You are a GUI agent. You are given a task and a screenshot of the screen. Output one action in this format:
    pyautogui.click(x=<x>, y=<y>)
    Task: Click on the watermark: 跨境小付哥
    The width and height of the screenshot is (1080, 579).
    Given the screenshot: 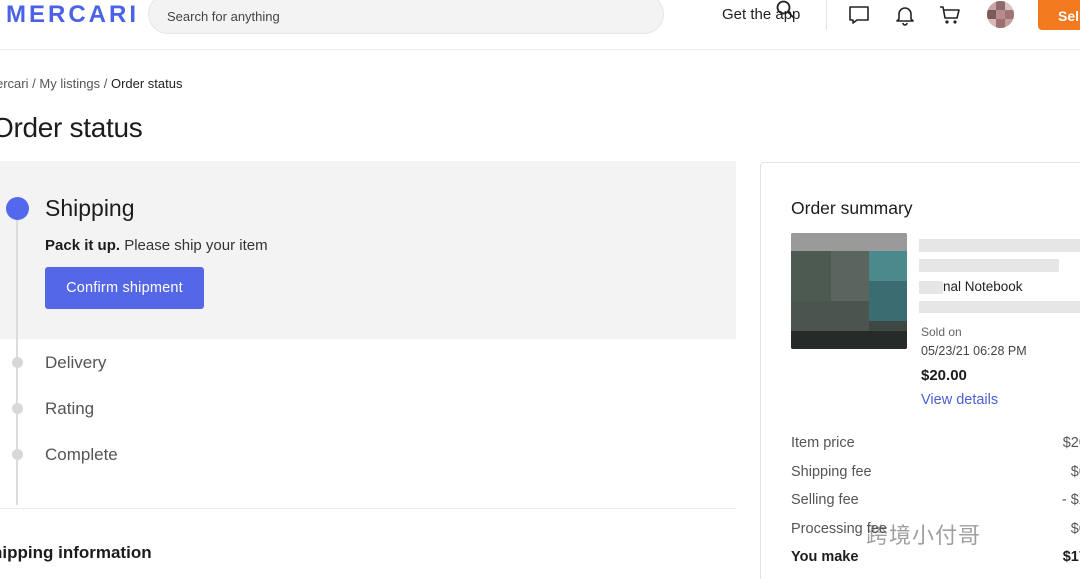 What is the action you would take?
    pyautogui.click(x=924, y=535)
    